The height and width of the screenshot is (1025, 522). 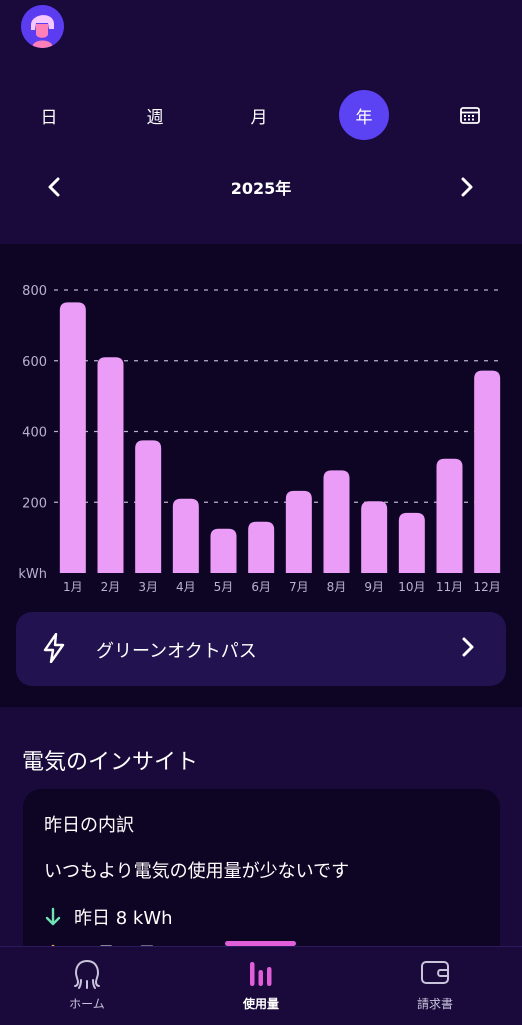 What do you see at coordinates (261, 547) in the screenshot?
I see `bar-6月` at bounding box center [261, 547].